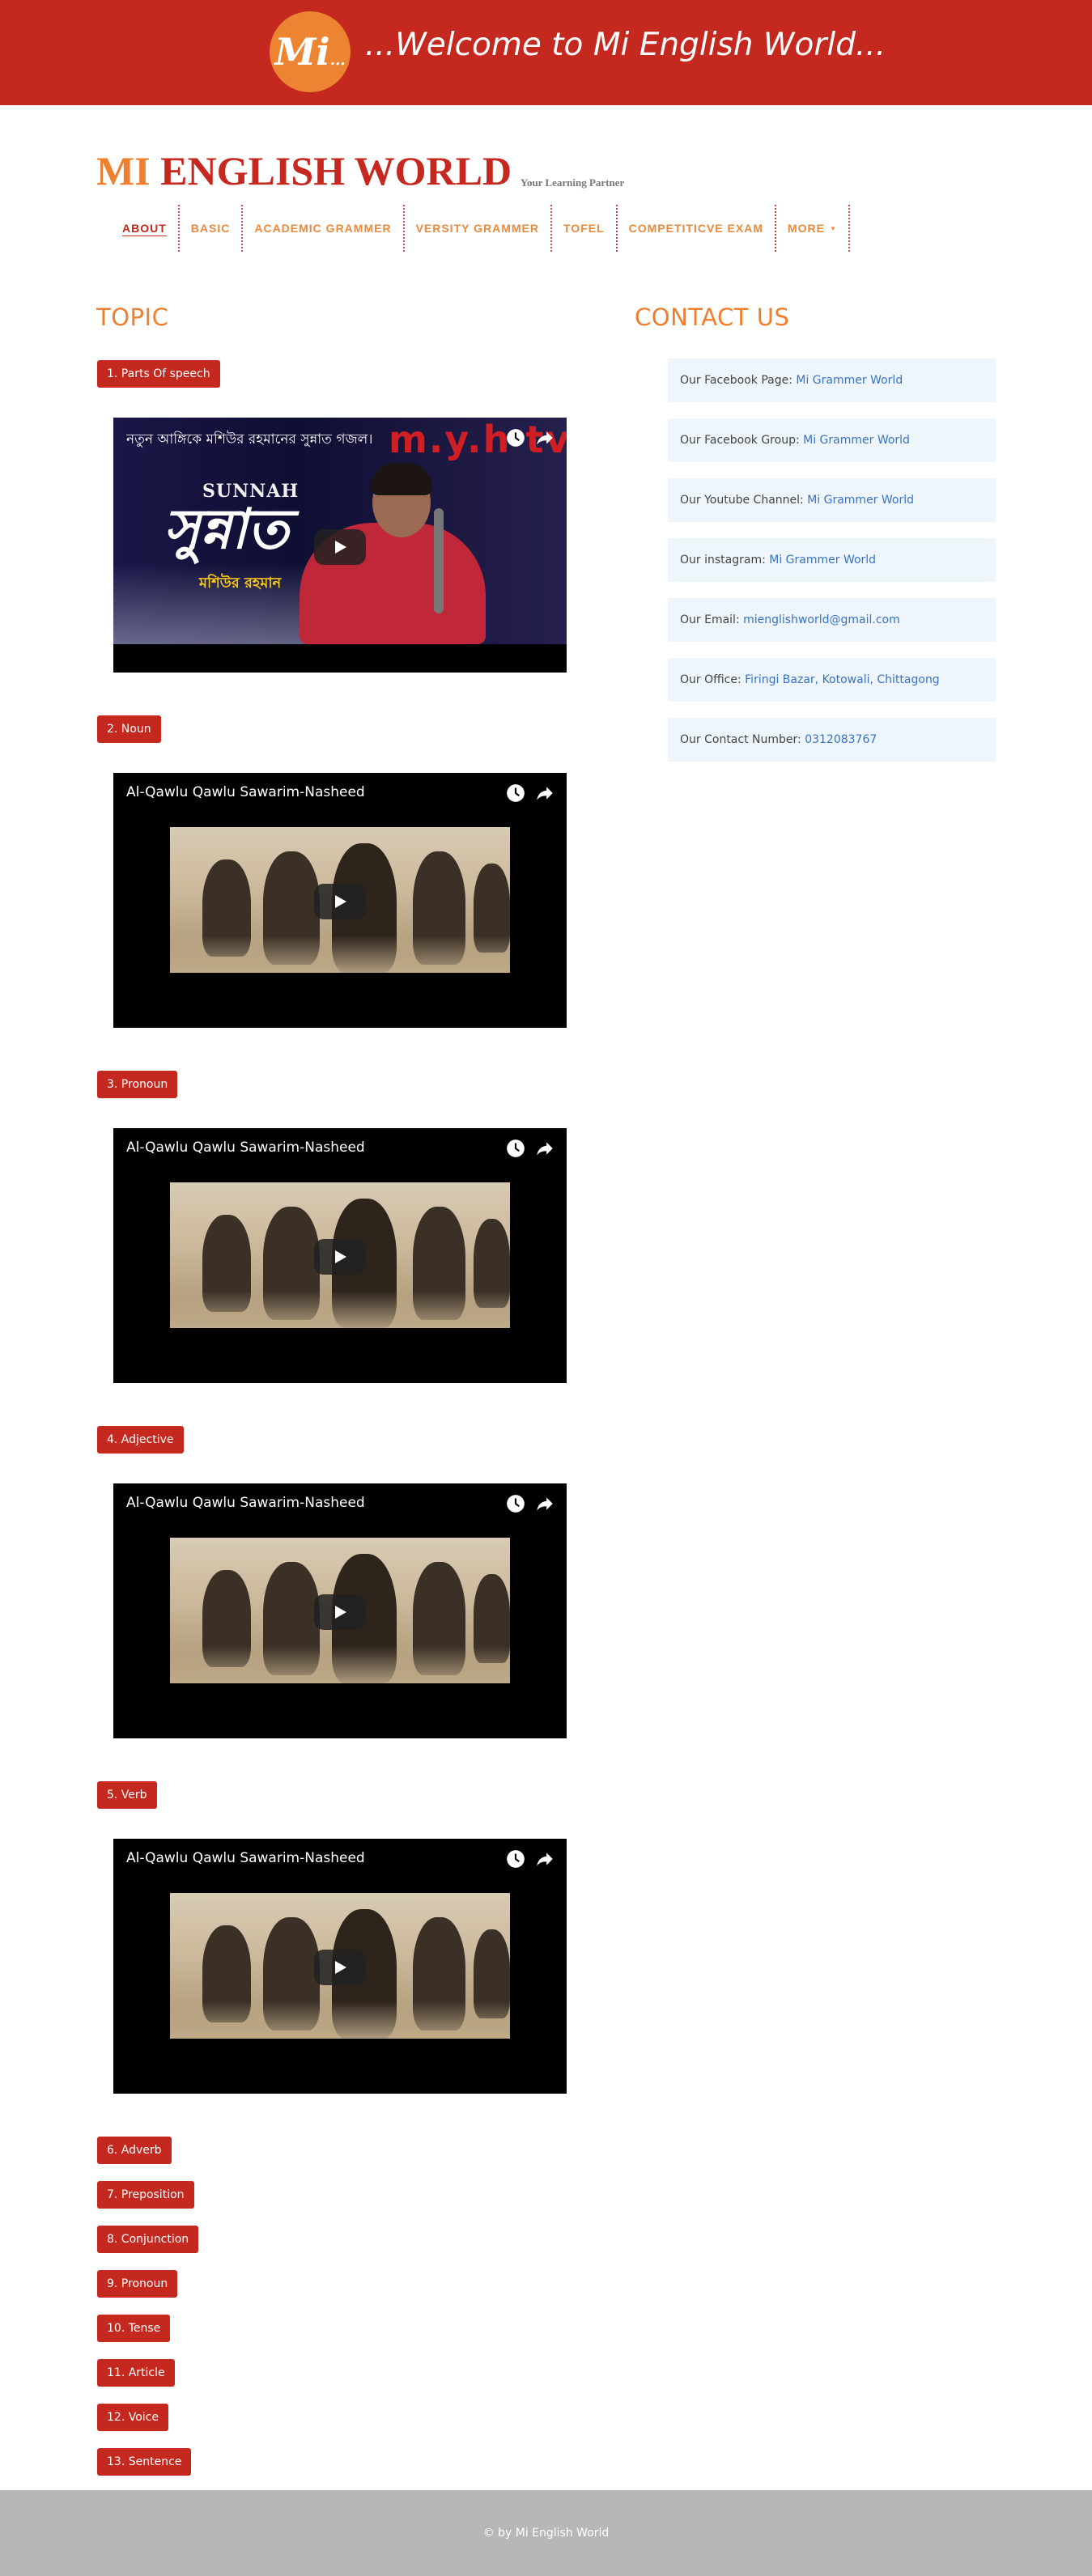 This screenshot has width=1092, height=2576. What do you see at coordinates (585, 228) in the screenshot?
I see `nav-item-tofel: TOFEL` at bounding box center [585, 228].